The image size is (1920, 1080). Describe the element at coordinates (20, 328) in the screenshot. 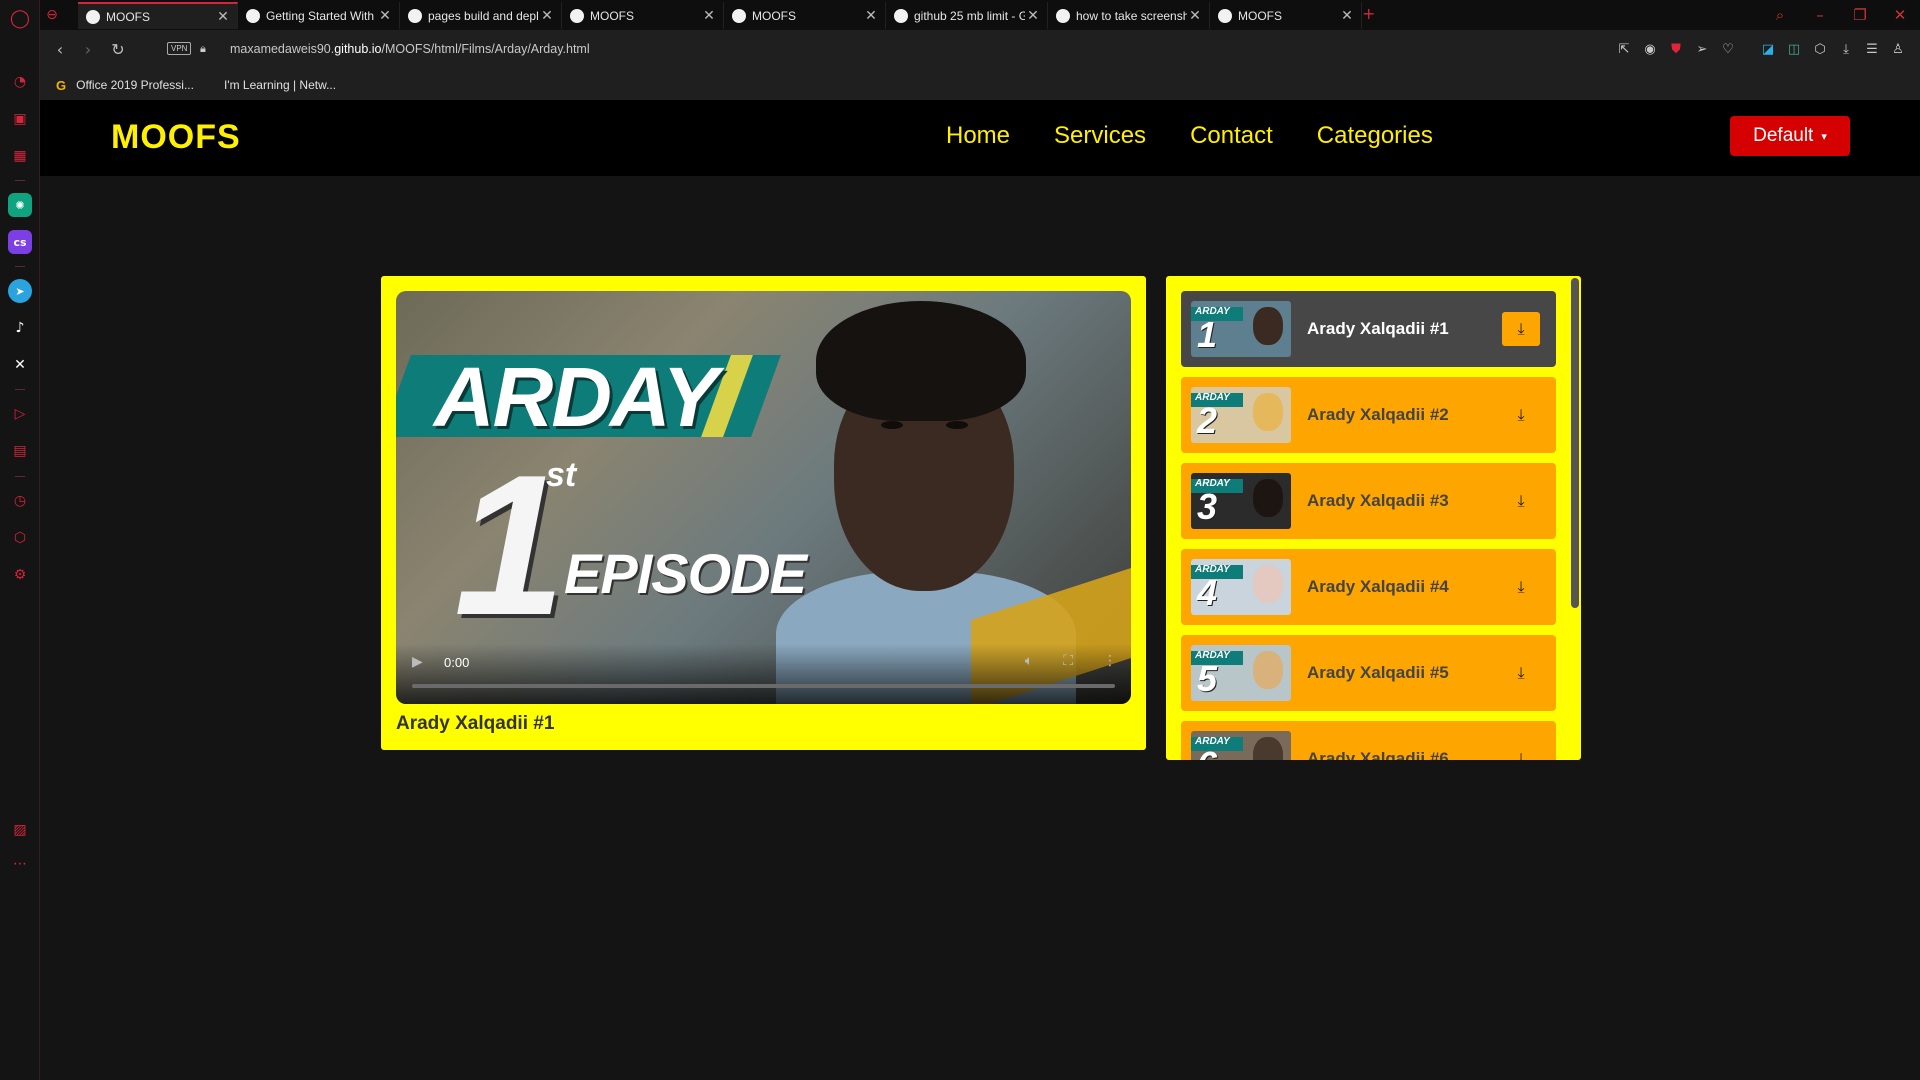

I see `tiktok-icon: ♪` at that location.